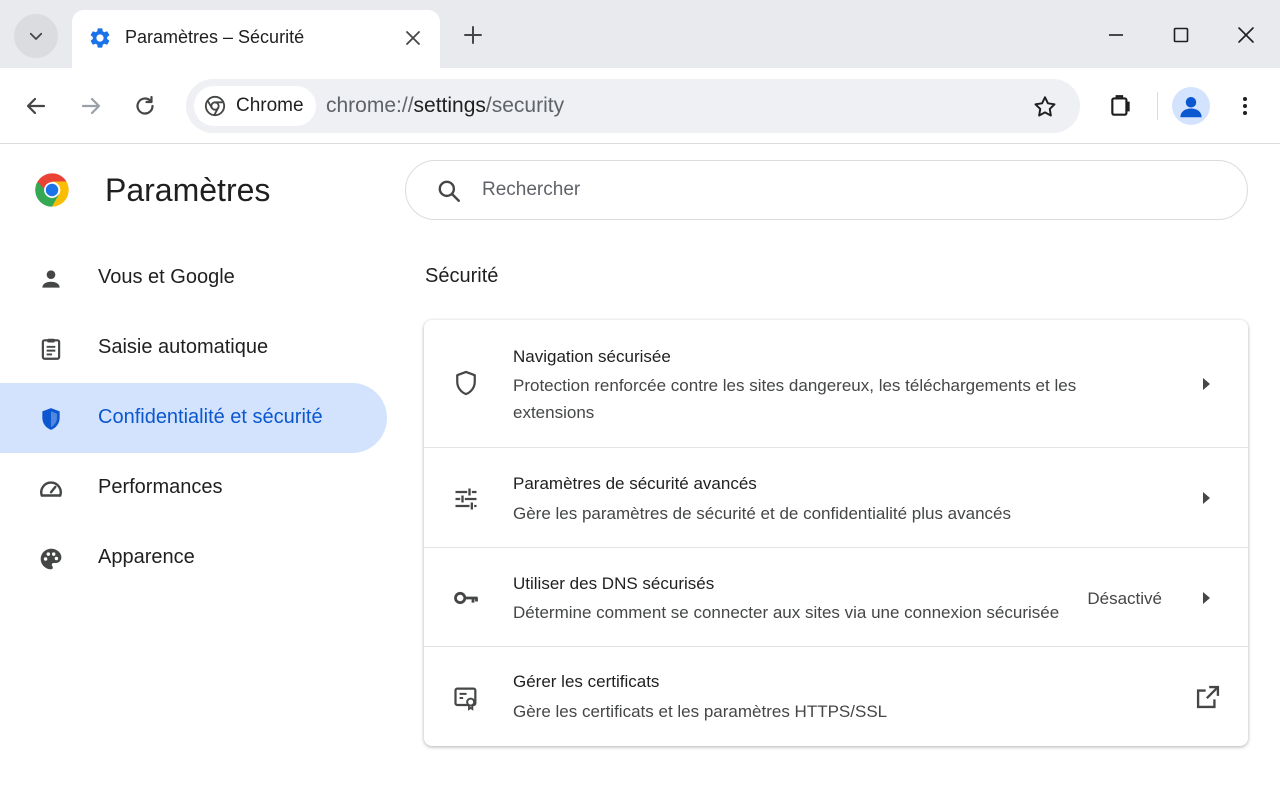 This screenshot has width=1280, height=800. Describe the element at coordinates (370, 105) in the screenshot. I see `url-scheme: chrome://` at that location.